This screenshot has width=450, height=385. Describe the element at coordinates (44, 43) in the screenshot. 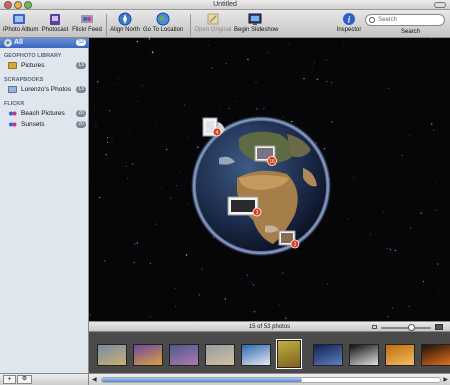

I see `sidebar-item-all: All 53` at that location.